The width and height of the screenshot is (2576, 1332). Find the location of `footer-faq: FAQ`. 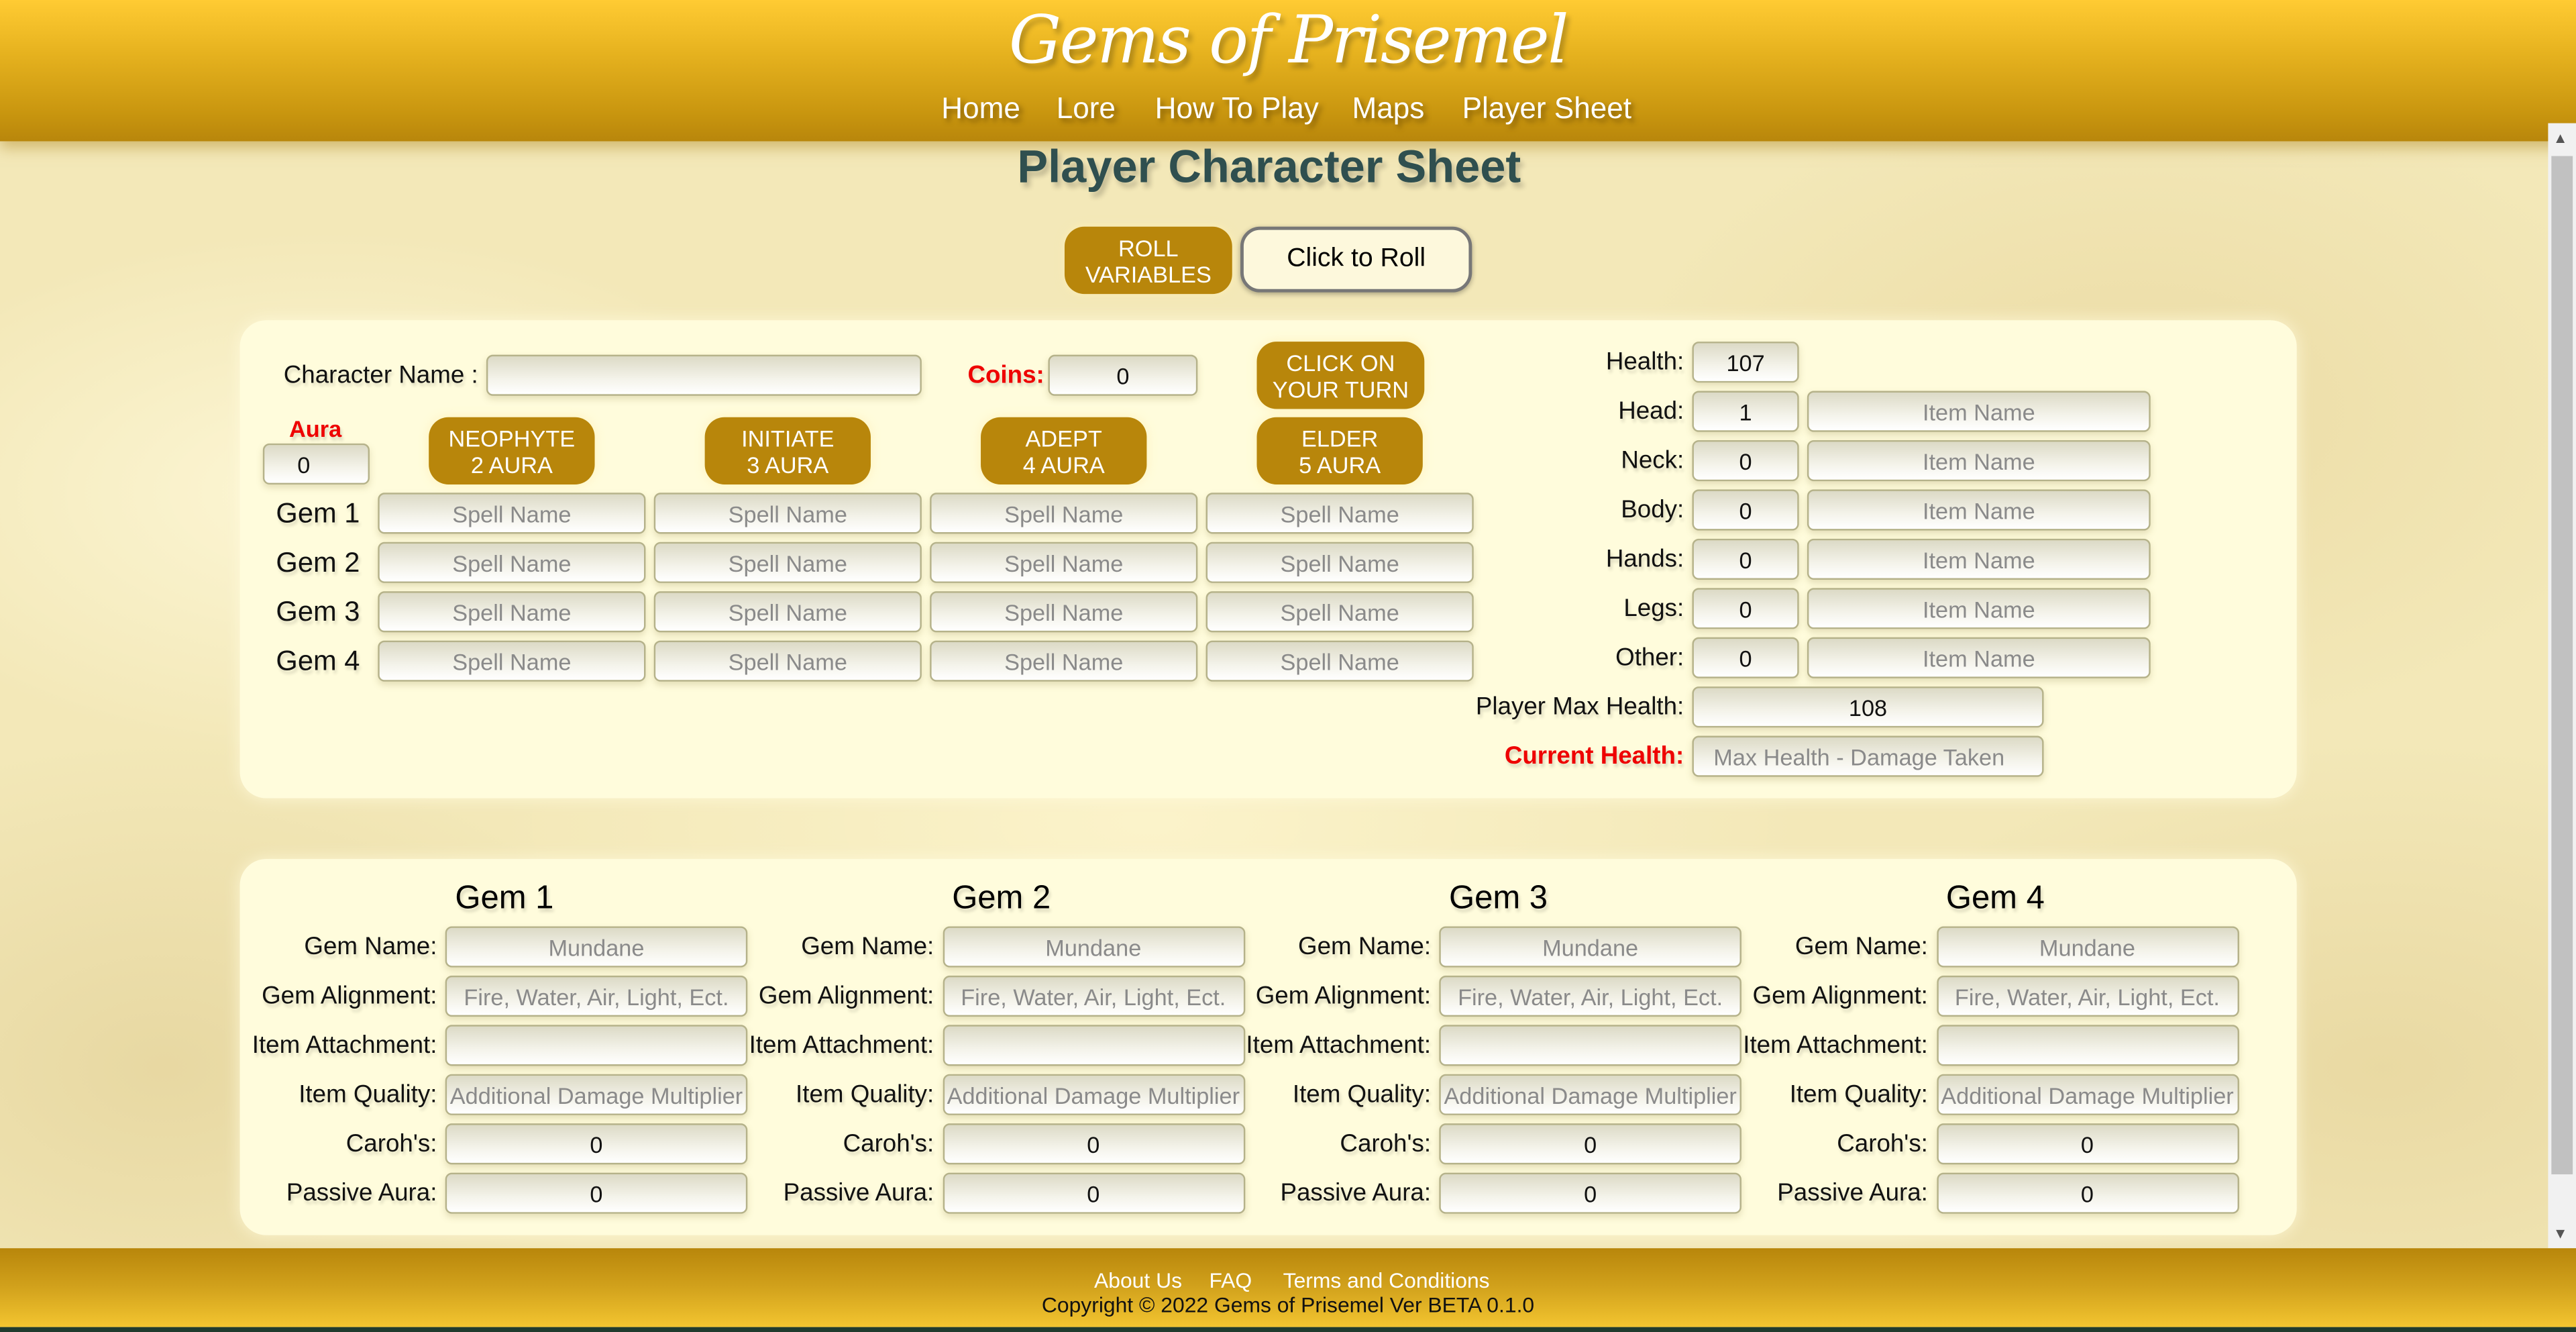

footer-faq: FAQ is located at coordinates (1230, 1280).